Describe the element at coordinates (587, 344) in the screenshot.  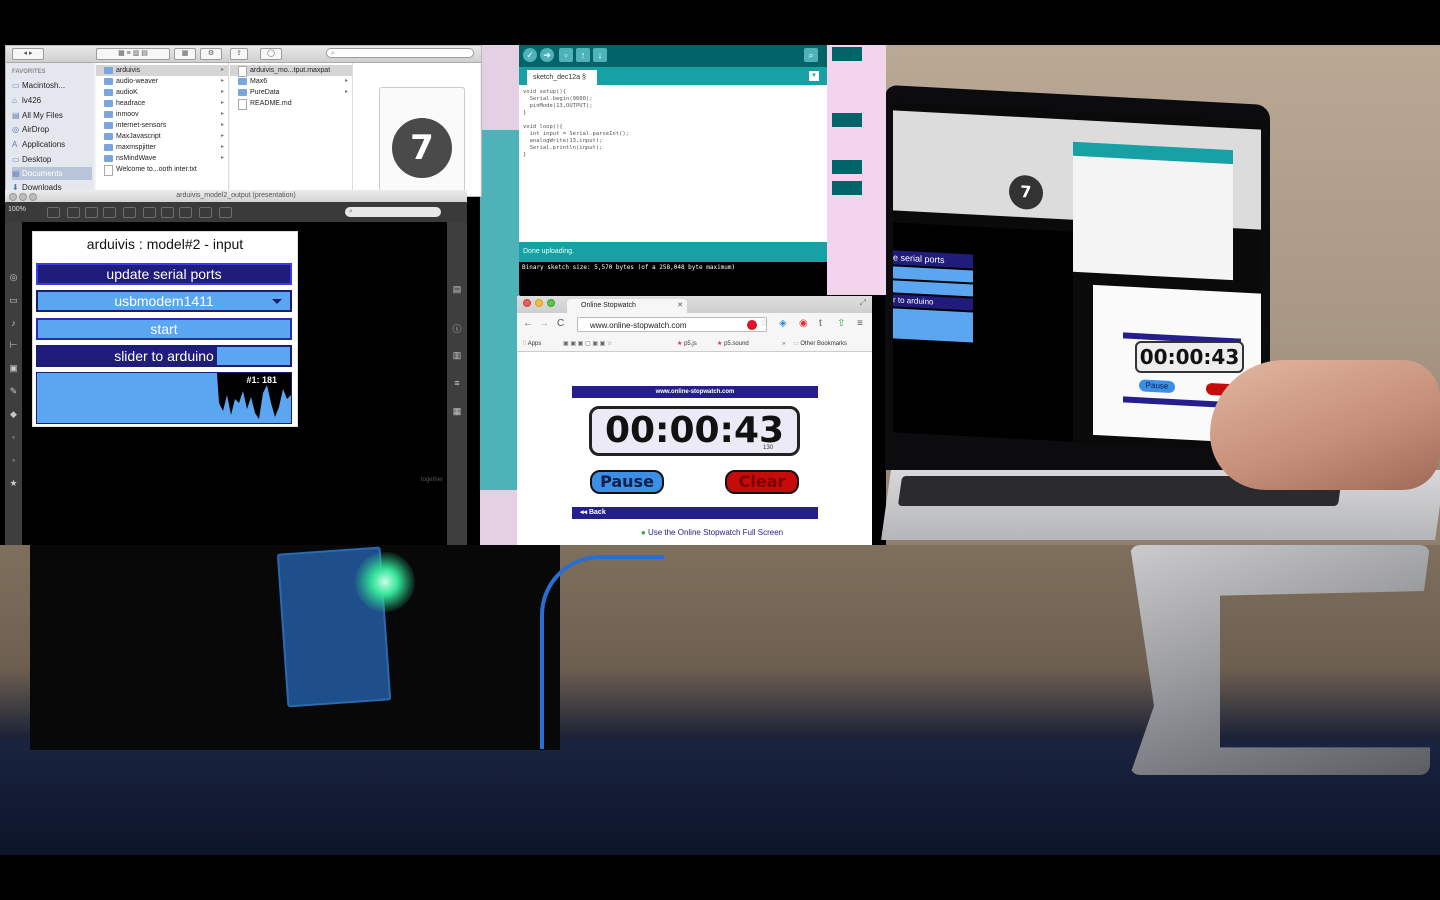
I see `bookmark-icons: ▣ ▣ ▣ ▢ ▣ ▣ ☆` at that location.